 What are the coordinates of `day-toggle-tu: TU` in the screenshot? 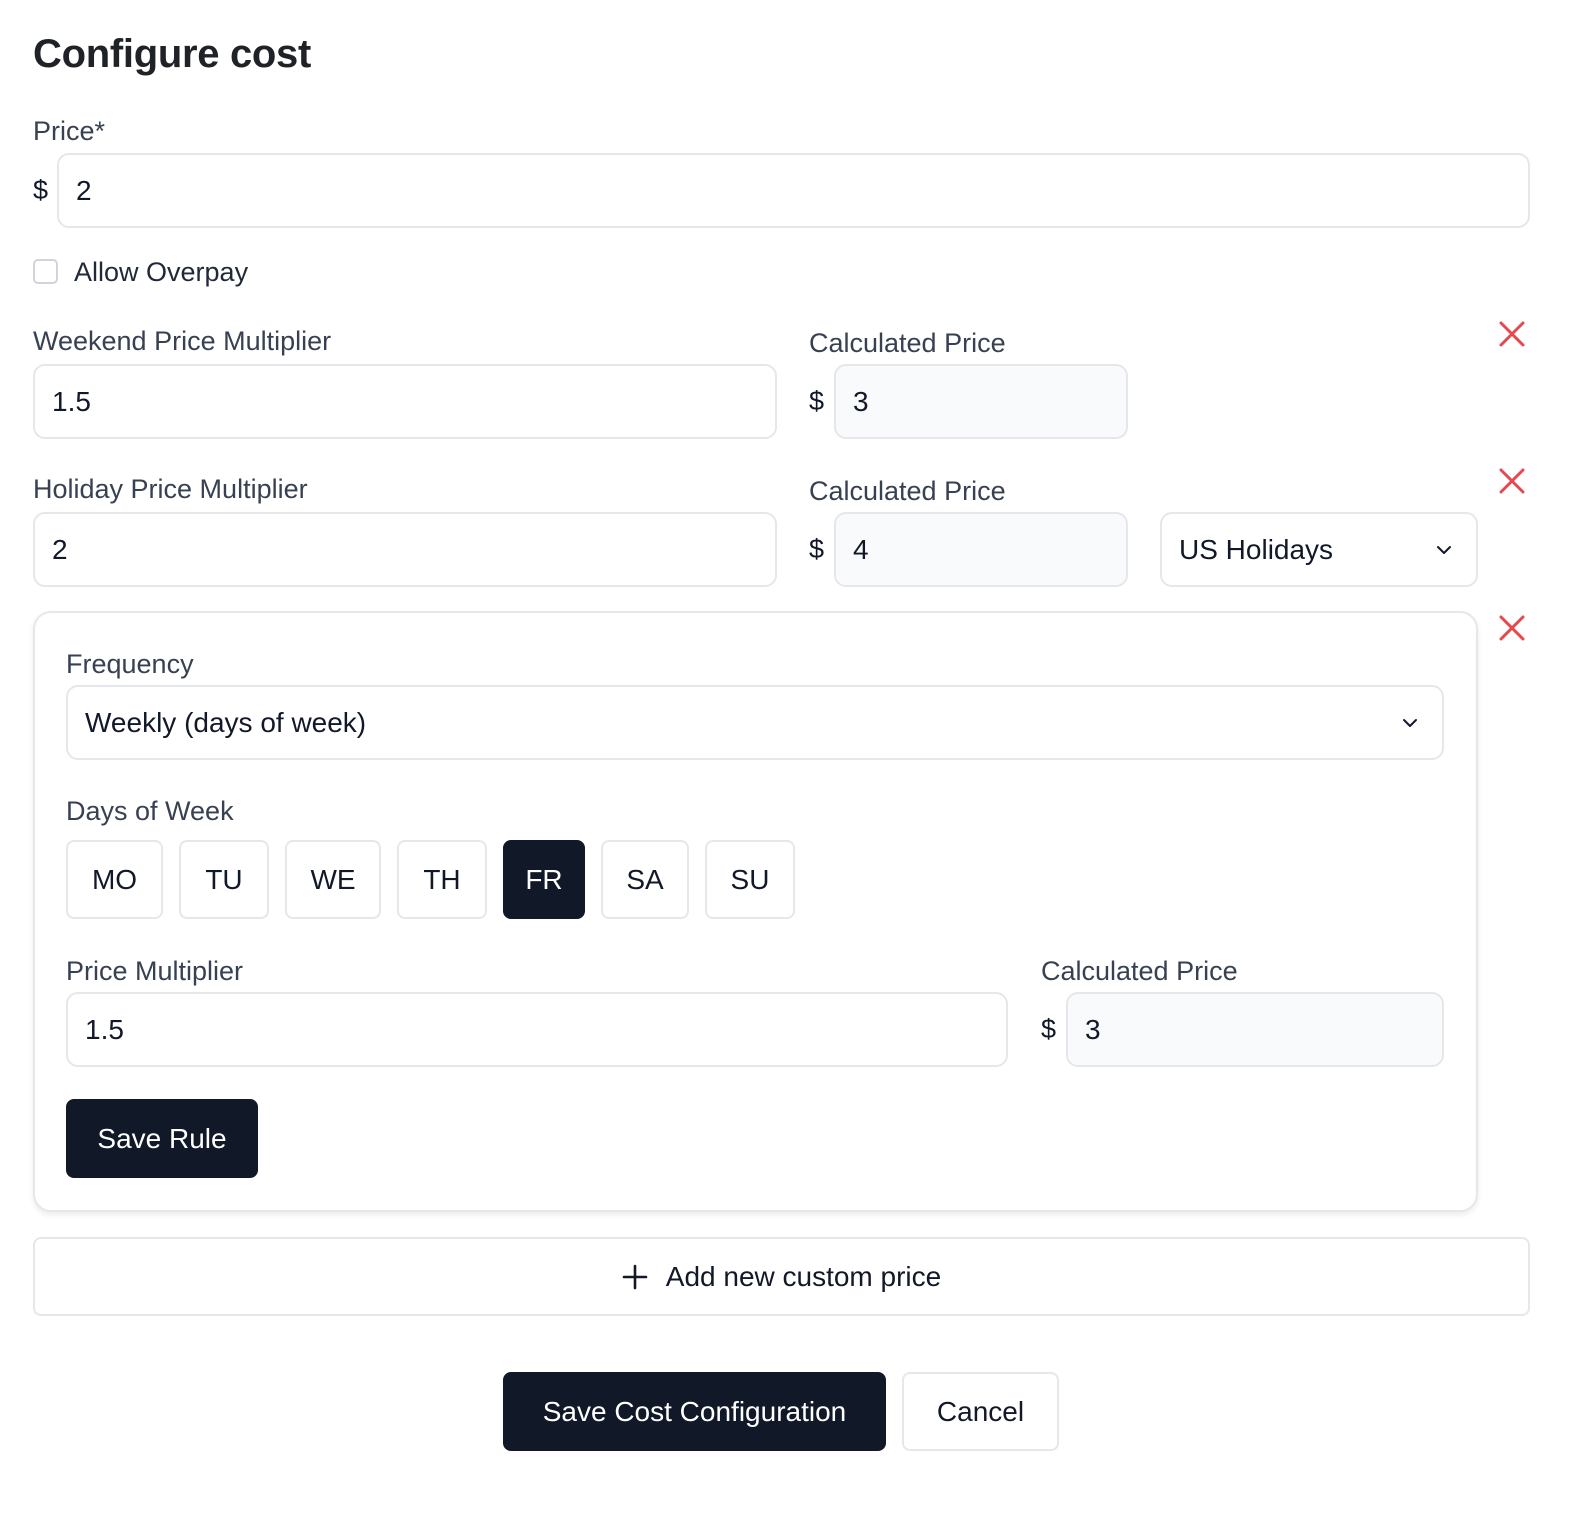 It's located at (224, 879).